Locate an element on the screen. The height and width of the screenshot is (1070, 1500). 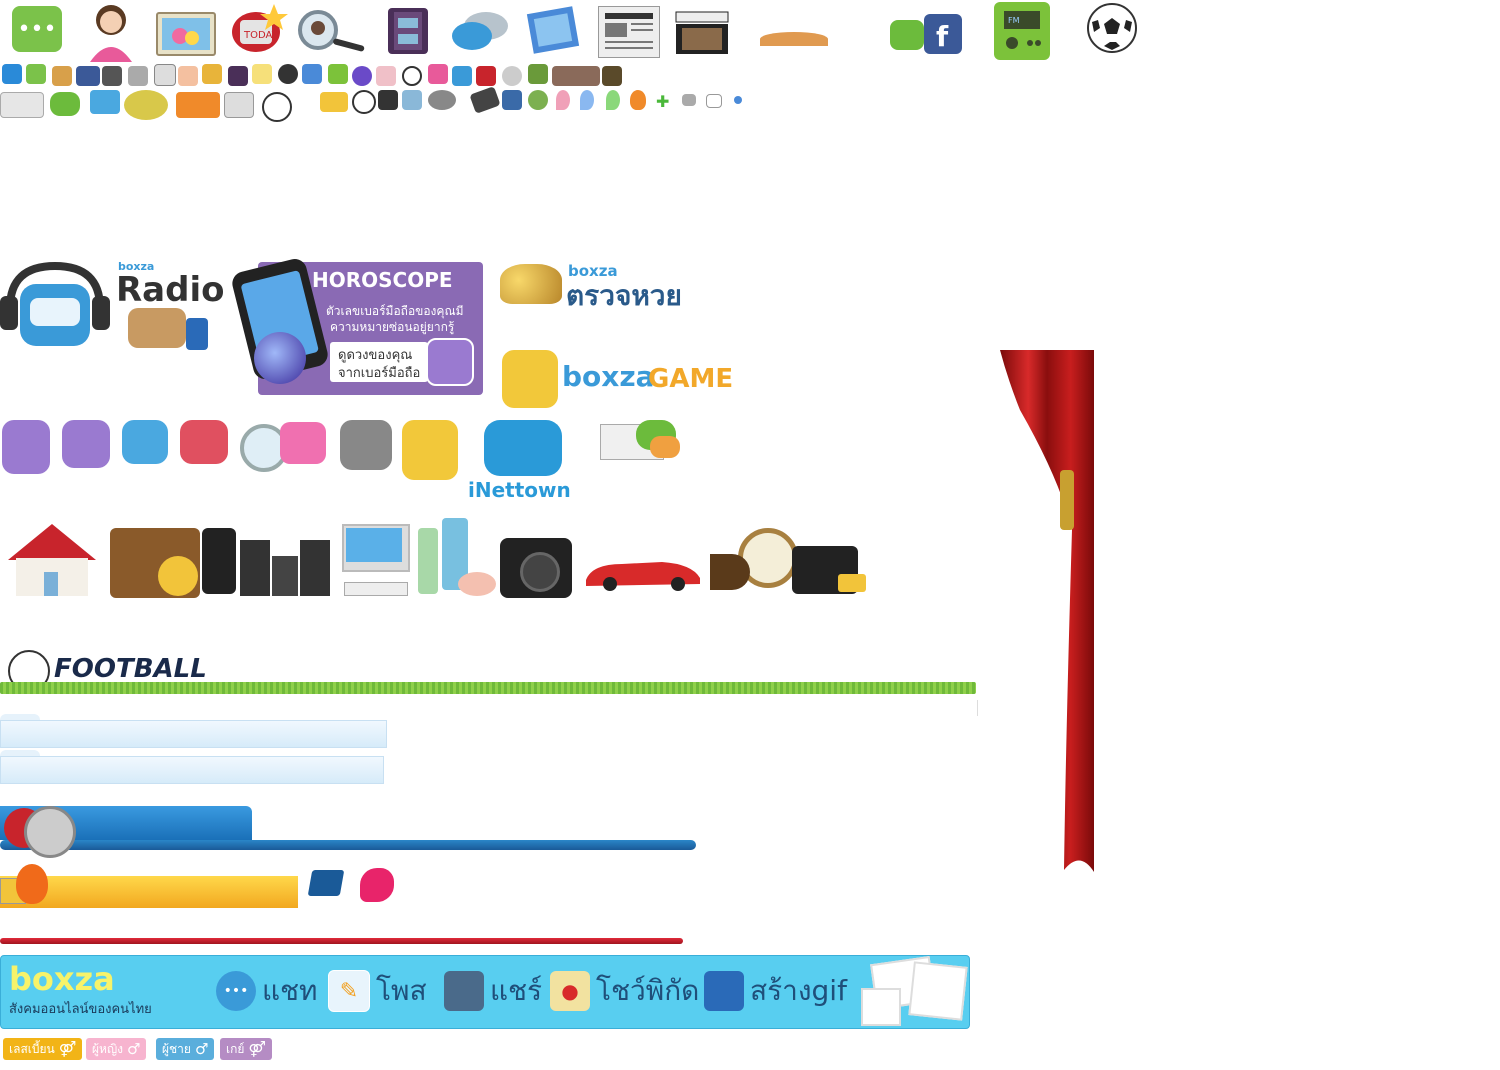
fm-radio-icon: FM is located at coordinates (1022, 31).